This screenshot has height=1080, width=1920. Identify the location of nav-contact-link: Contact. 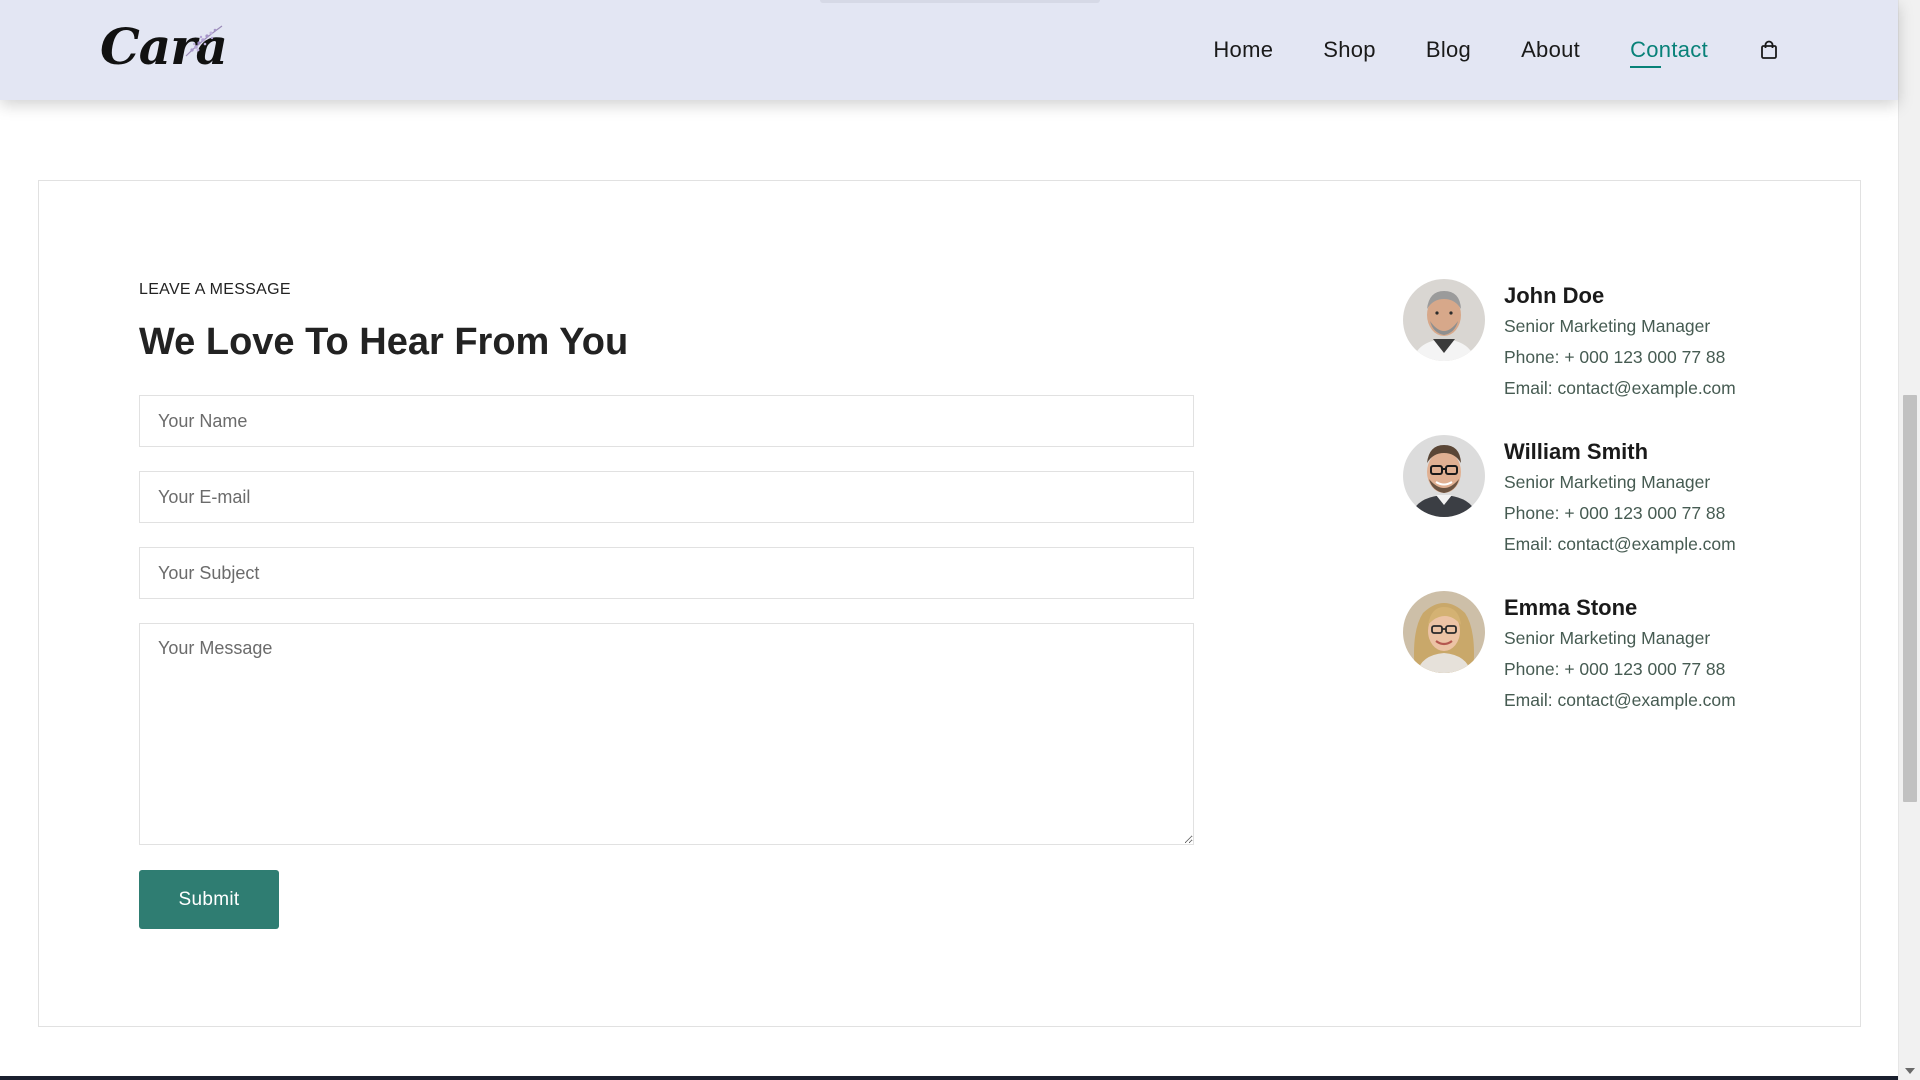
(1669, 49).